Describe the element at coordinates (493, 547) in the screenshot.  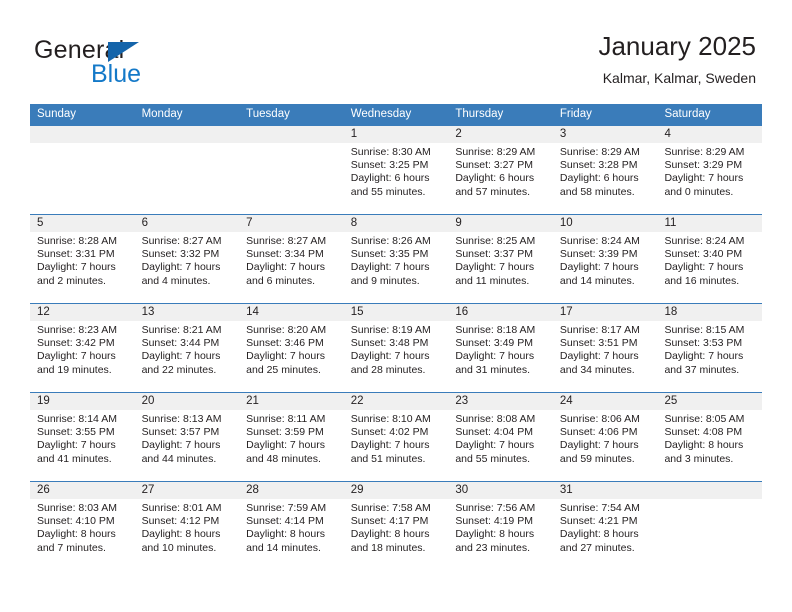
I see `daylight-text-line2: and 23 minutes.` at that location.